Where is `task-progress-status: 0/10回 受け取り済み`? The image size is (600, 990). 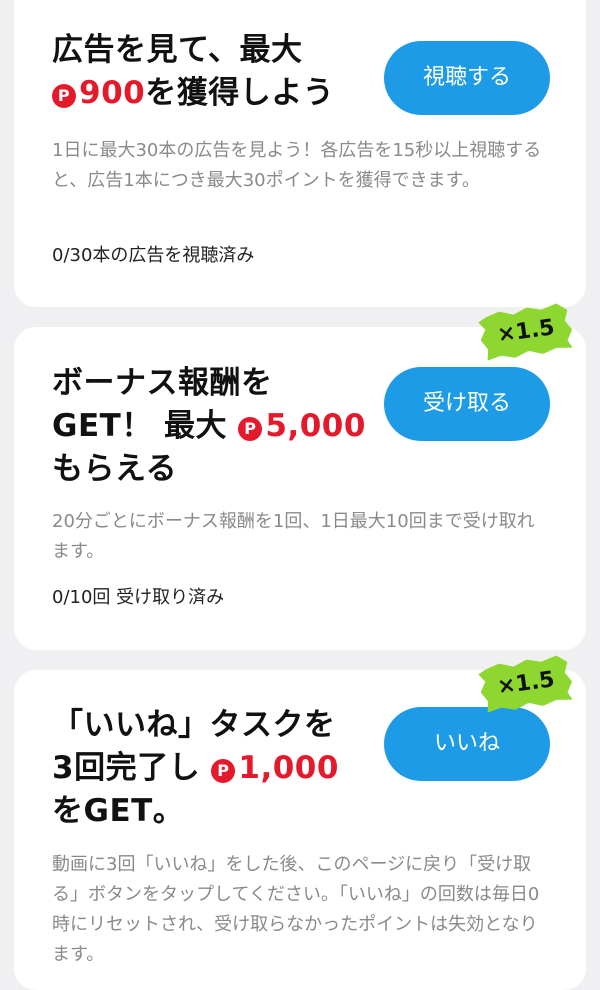 task-progress-status: 0/10回 受け取り済み is located at coordinates (138, 597).